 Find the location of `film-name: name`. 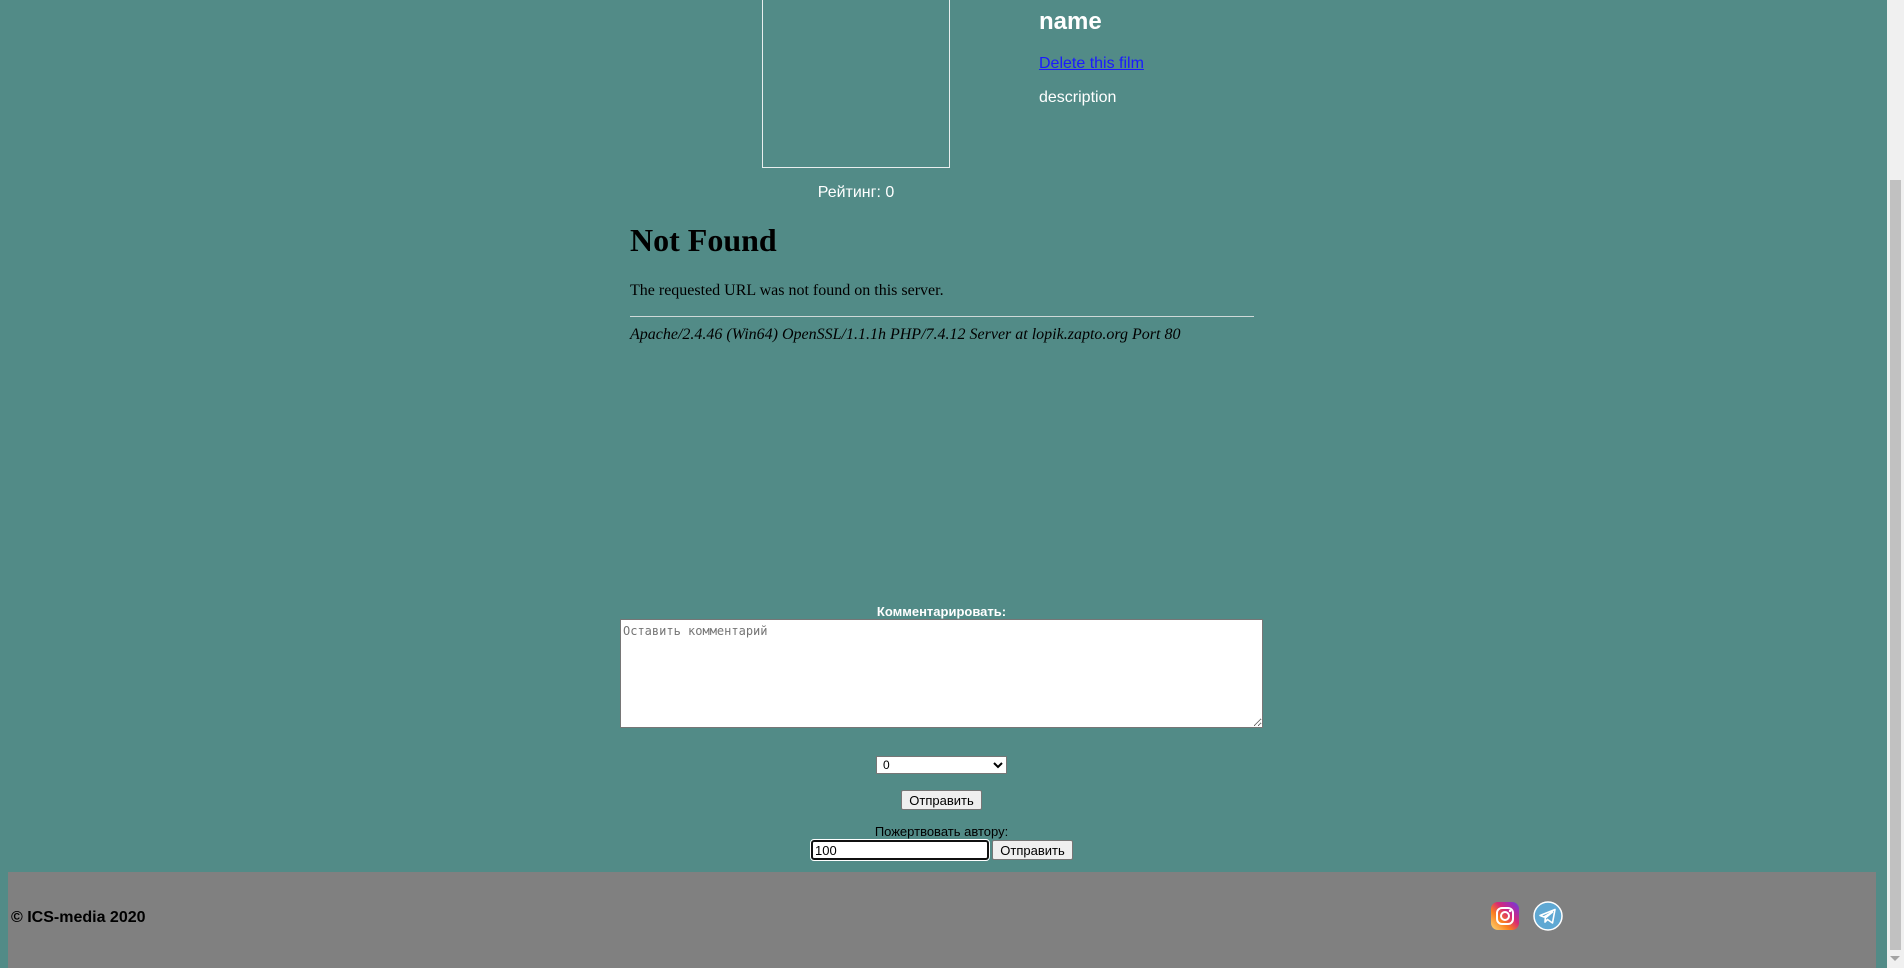

film-name: name is located at coordinates (1070, 21).